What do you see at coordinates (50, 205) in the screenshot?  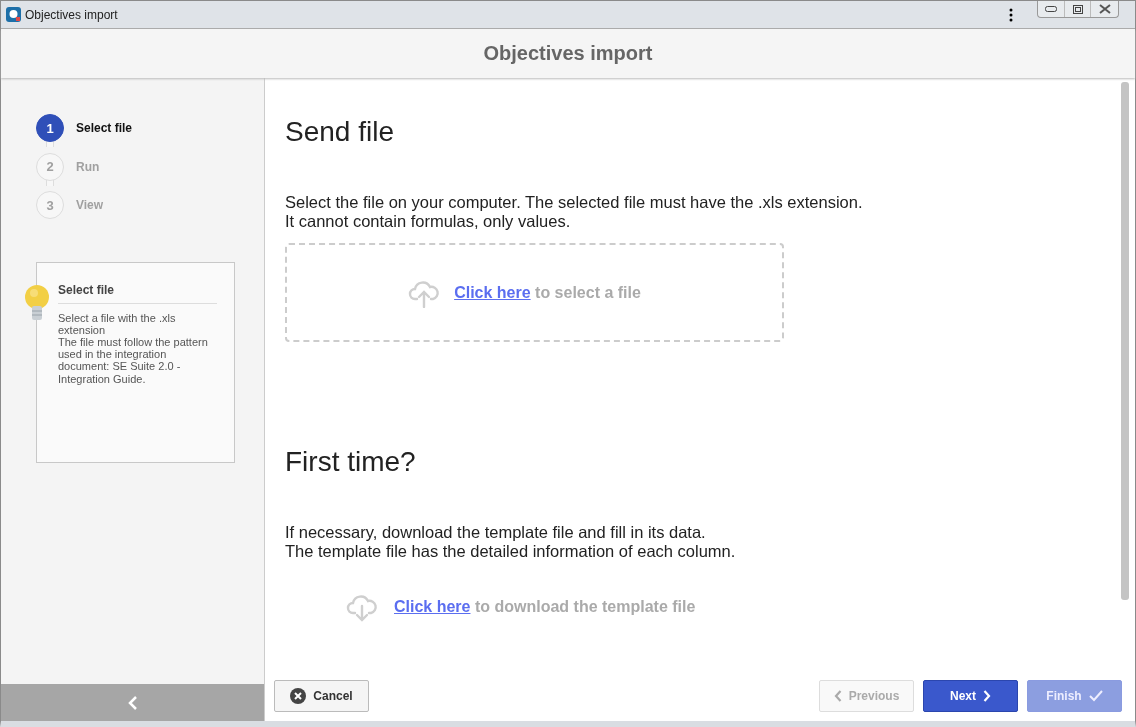 I see `step-number: 3` at bounding box center [50, 205].